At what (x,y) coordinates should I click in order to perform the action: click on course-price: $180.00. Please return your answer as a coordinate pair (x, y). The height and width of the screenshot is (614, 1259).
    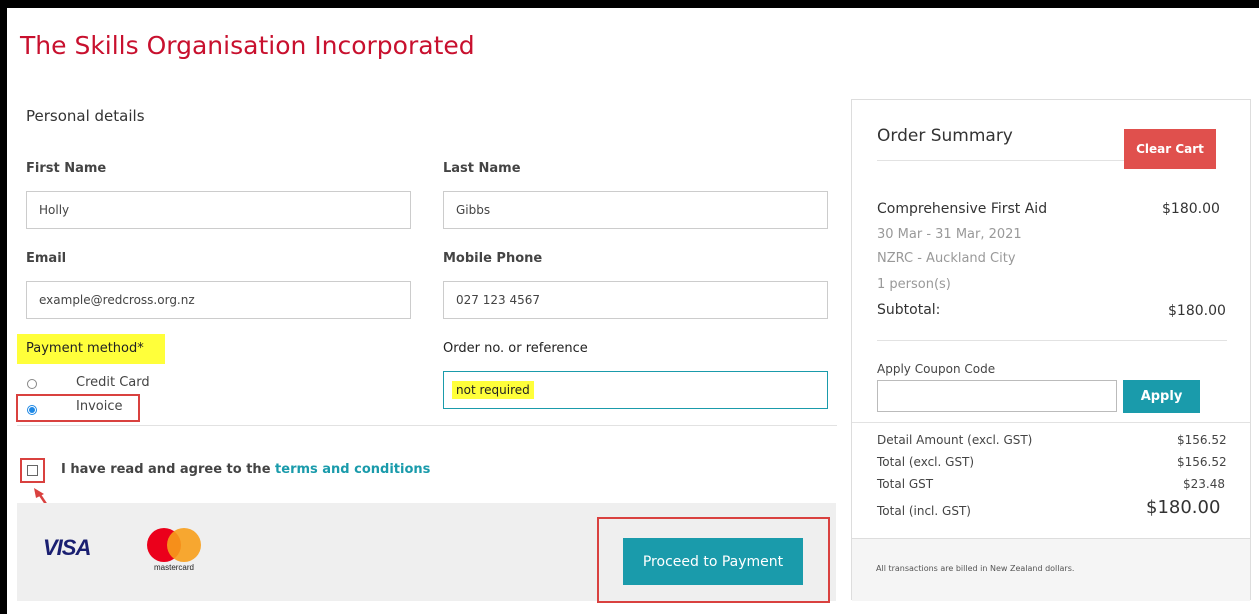
    Looking at the image, I should click on (1191, 209).